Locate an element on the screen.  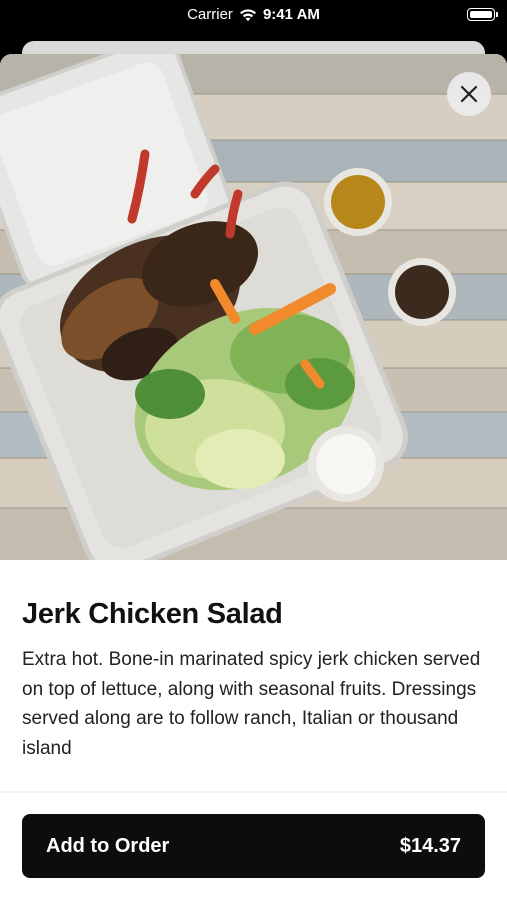
item-title: Jerk Chicken Salad is located at coordinates (152, 614).